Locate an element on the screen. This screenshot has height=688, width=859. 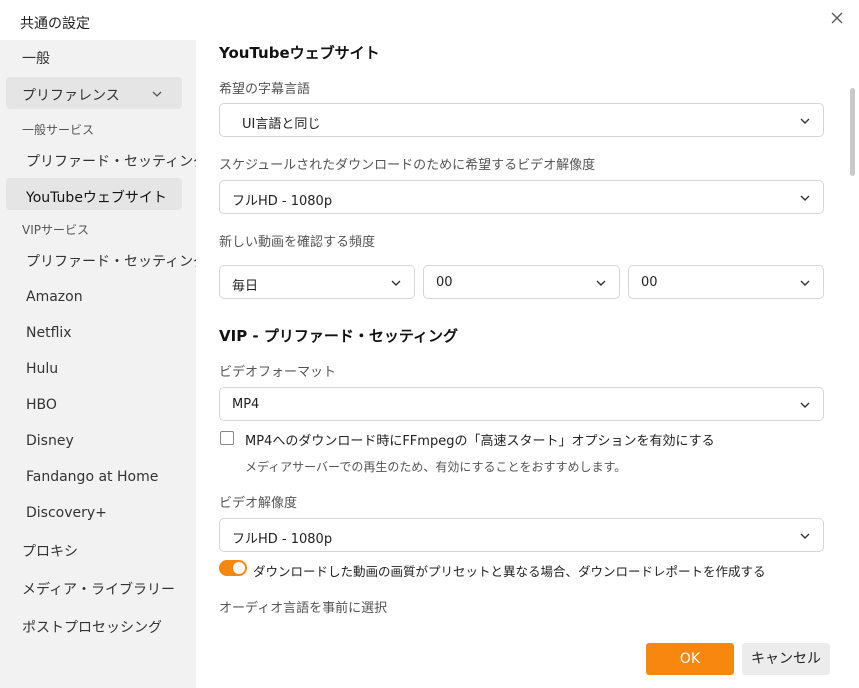
check-frequency-label: 新しい動画を確認する頻度 is located at coordinates (297, 242).